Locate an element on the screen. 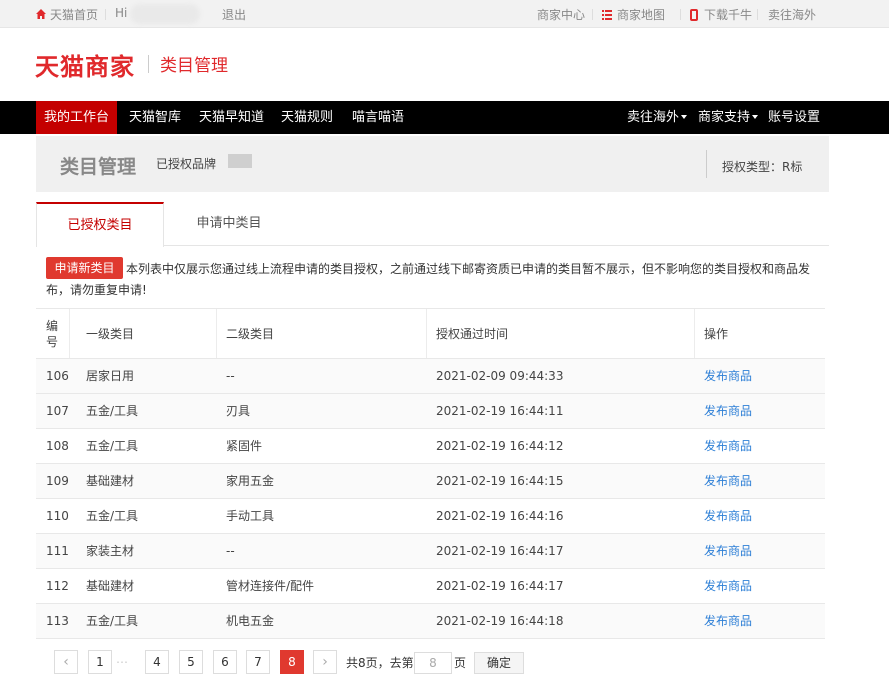 This screenshot has width=889, height=683. table-row: 107 五金/工具 刃具 2021-02-19 16:44:11 发布商品 is located at coordinates (430, 411).